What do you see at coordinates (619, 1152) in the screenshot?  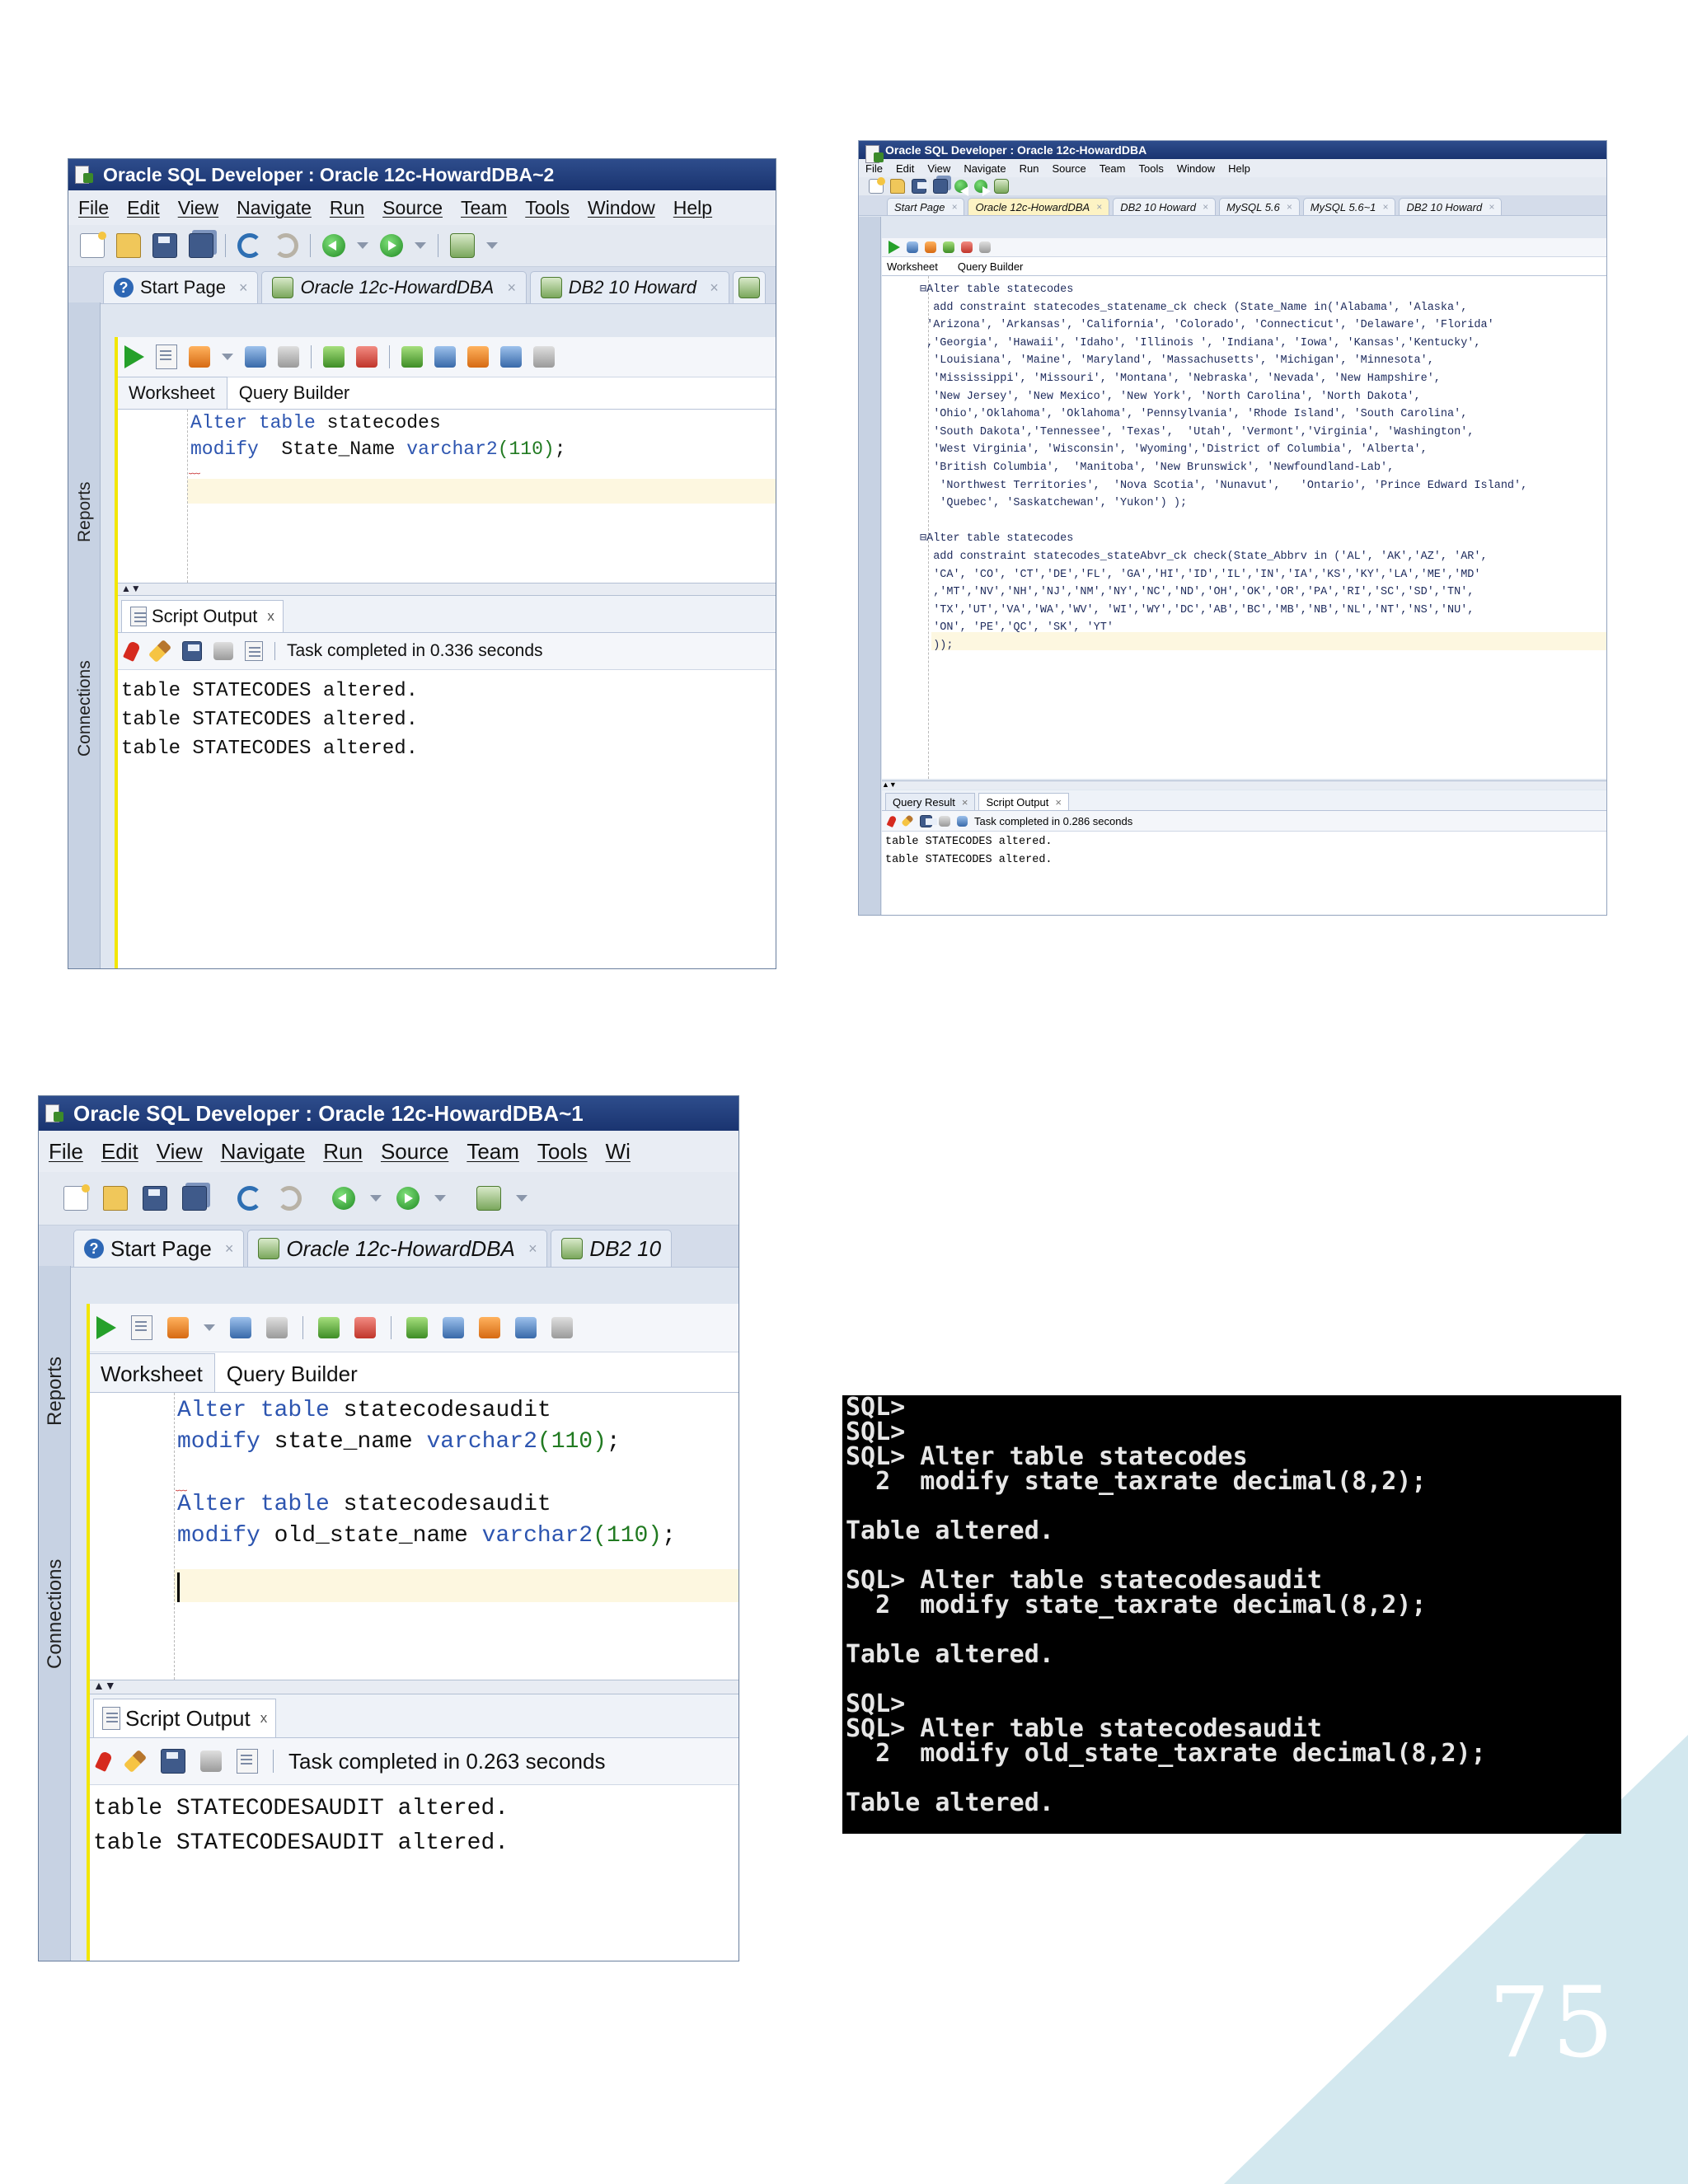 I see `menu-wi: Wi` at bounding box center [619, 1152].